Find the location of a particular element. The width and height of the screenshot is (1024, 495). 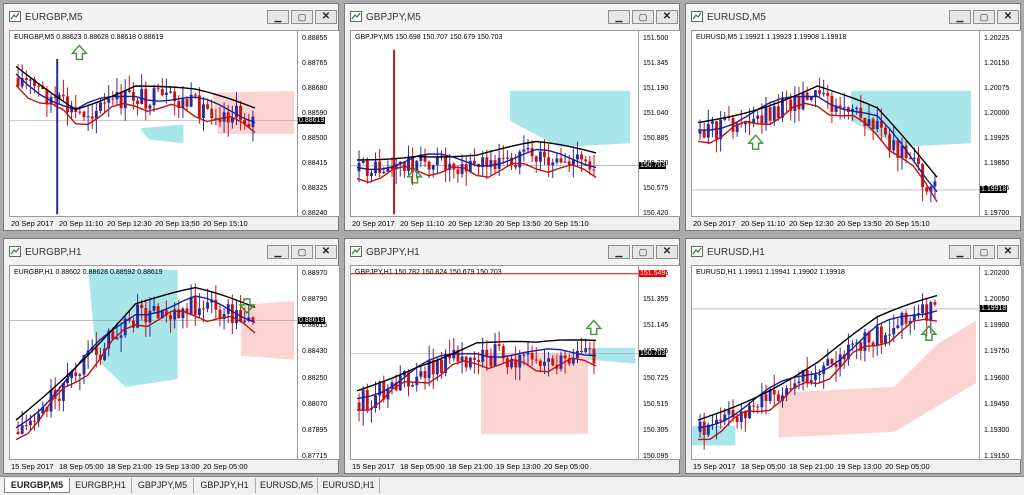

chart-title-bar: GBPJPY,M5 ▁ ▢ ✕ is located at coordinates (512, 17).